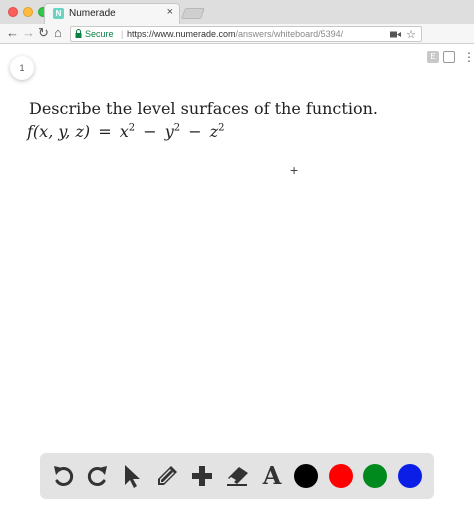  Describe the element at coordinates (92, 13) in the screenshot. I see `tab-title: Numerade` at that location.